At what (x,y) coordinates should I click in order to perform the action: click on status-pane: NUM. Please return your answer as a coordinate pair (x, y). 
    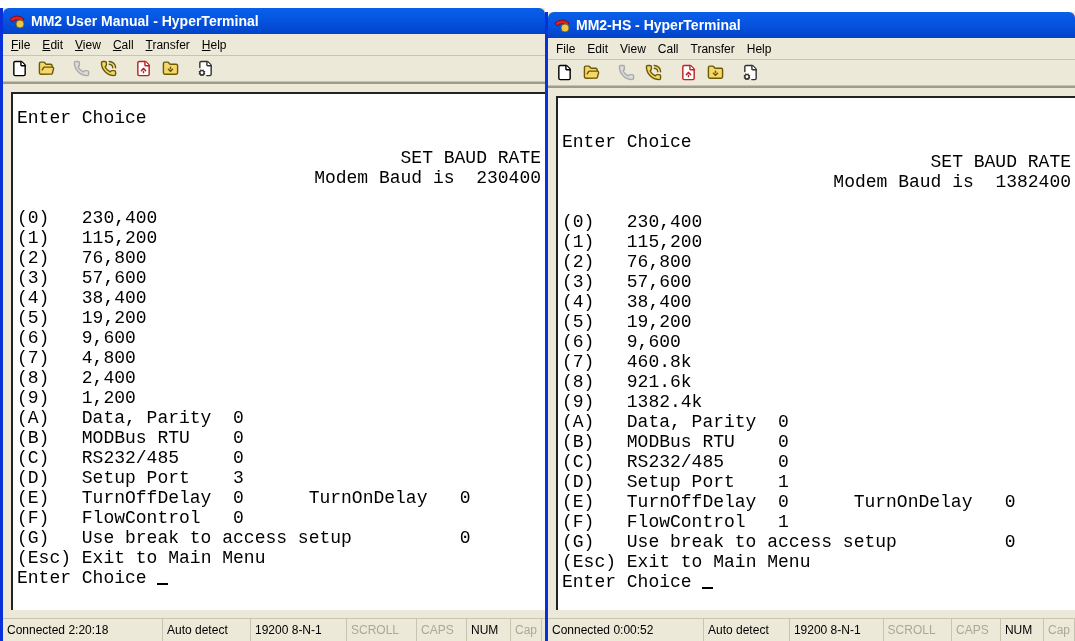
    Looking at the image, I should click on (489, 630).